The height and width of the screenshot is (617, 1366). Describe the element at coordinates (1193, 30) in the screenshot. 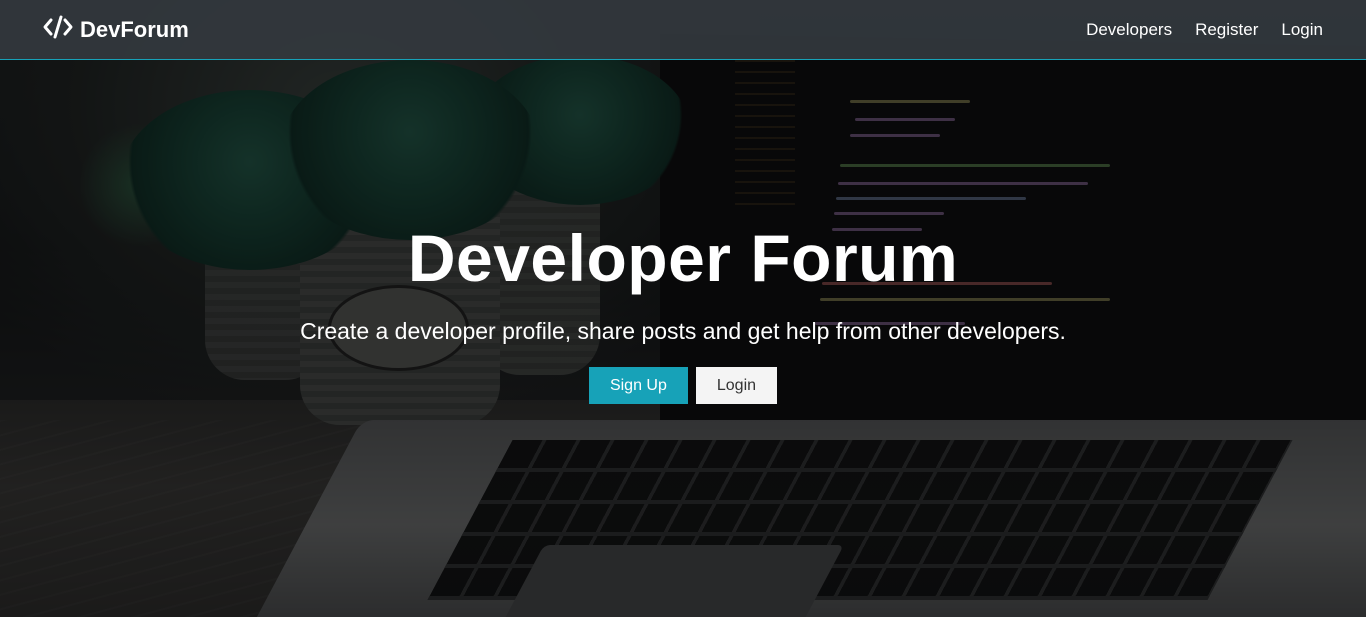

I see `nav-links: Developers Register Login` at that location.